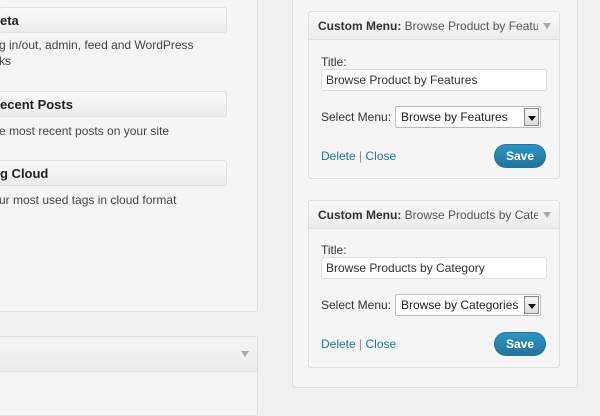  I want to click on widget-header: Custom Menu: Browse Product by Features, so click(434, 26).